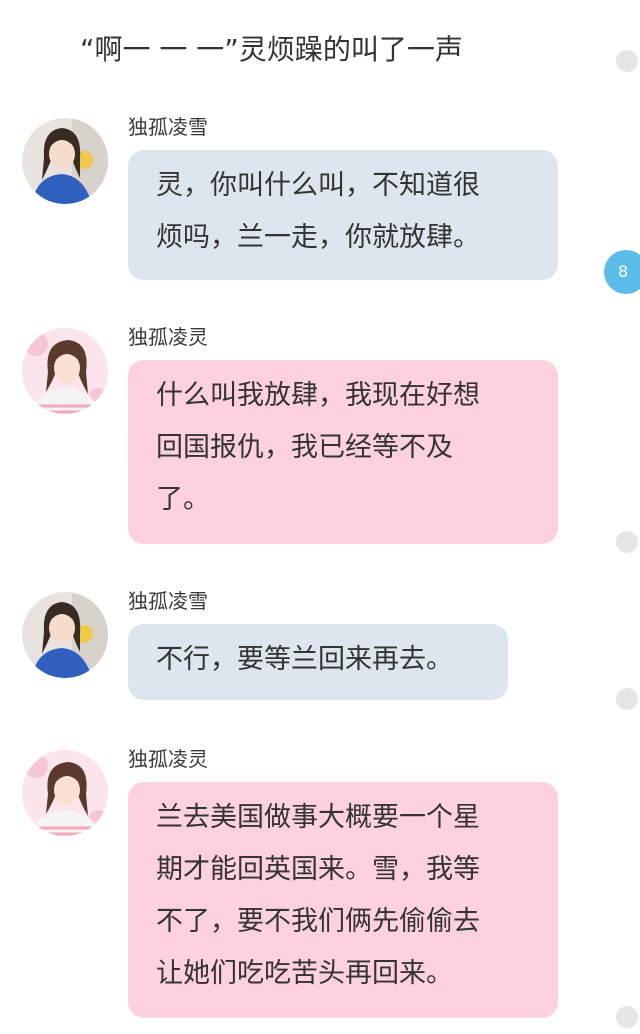 The image size is (640, 1034). I want to click on message-line: 回国报仇，我已经等不及, so click(304, 447).